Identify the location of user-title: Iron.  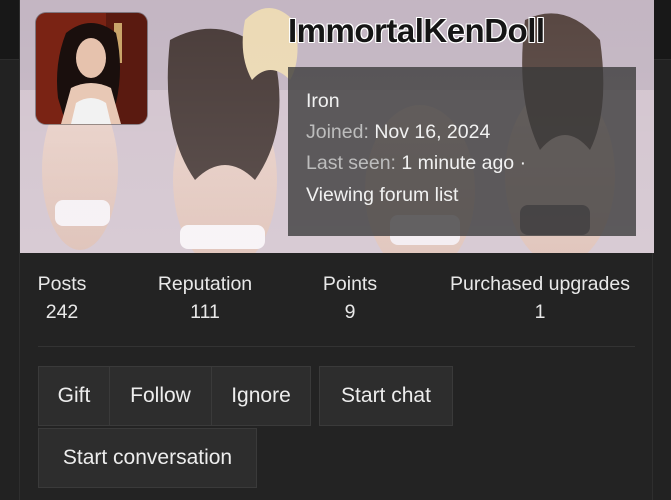
(323, 101).